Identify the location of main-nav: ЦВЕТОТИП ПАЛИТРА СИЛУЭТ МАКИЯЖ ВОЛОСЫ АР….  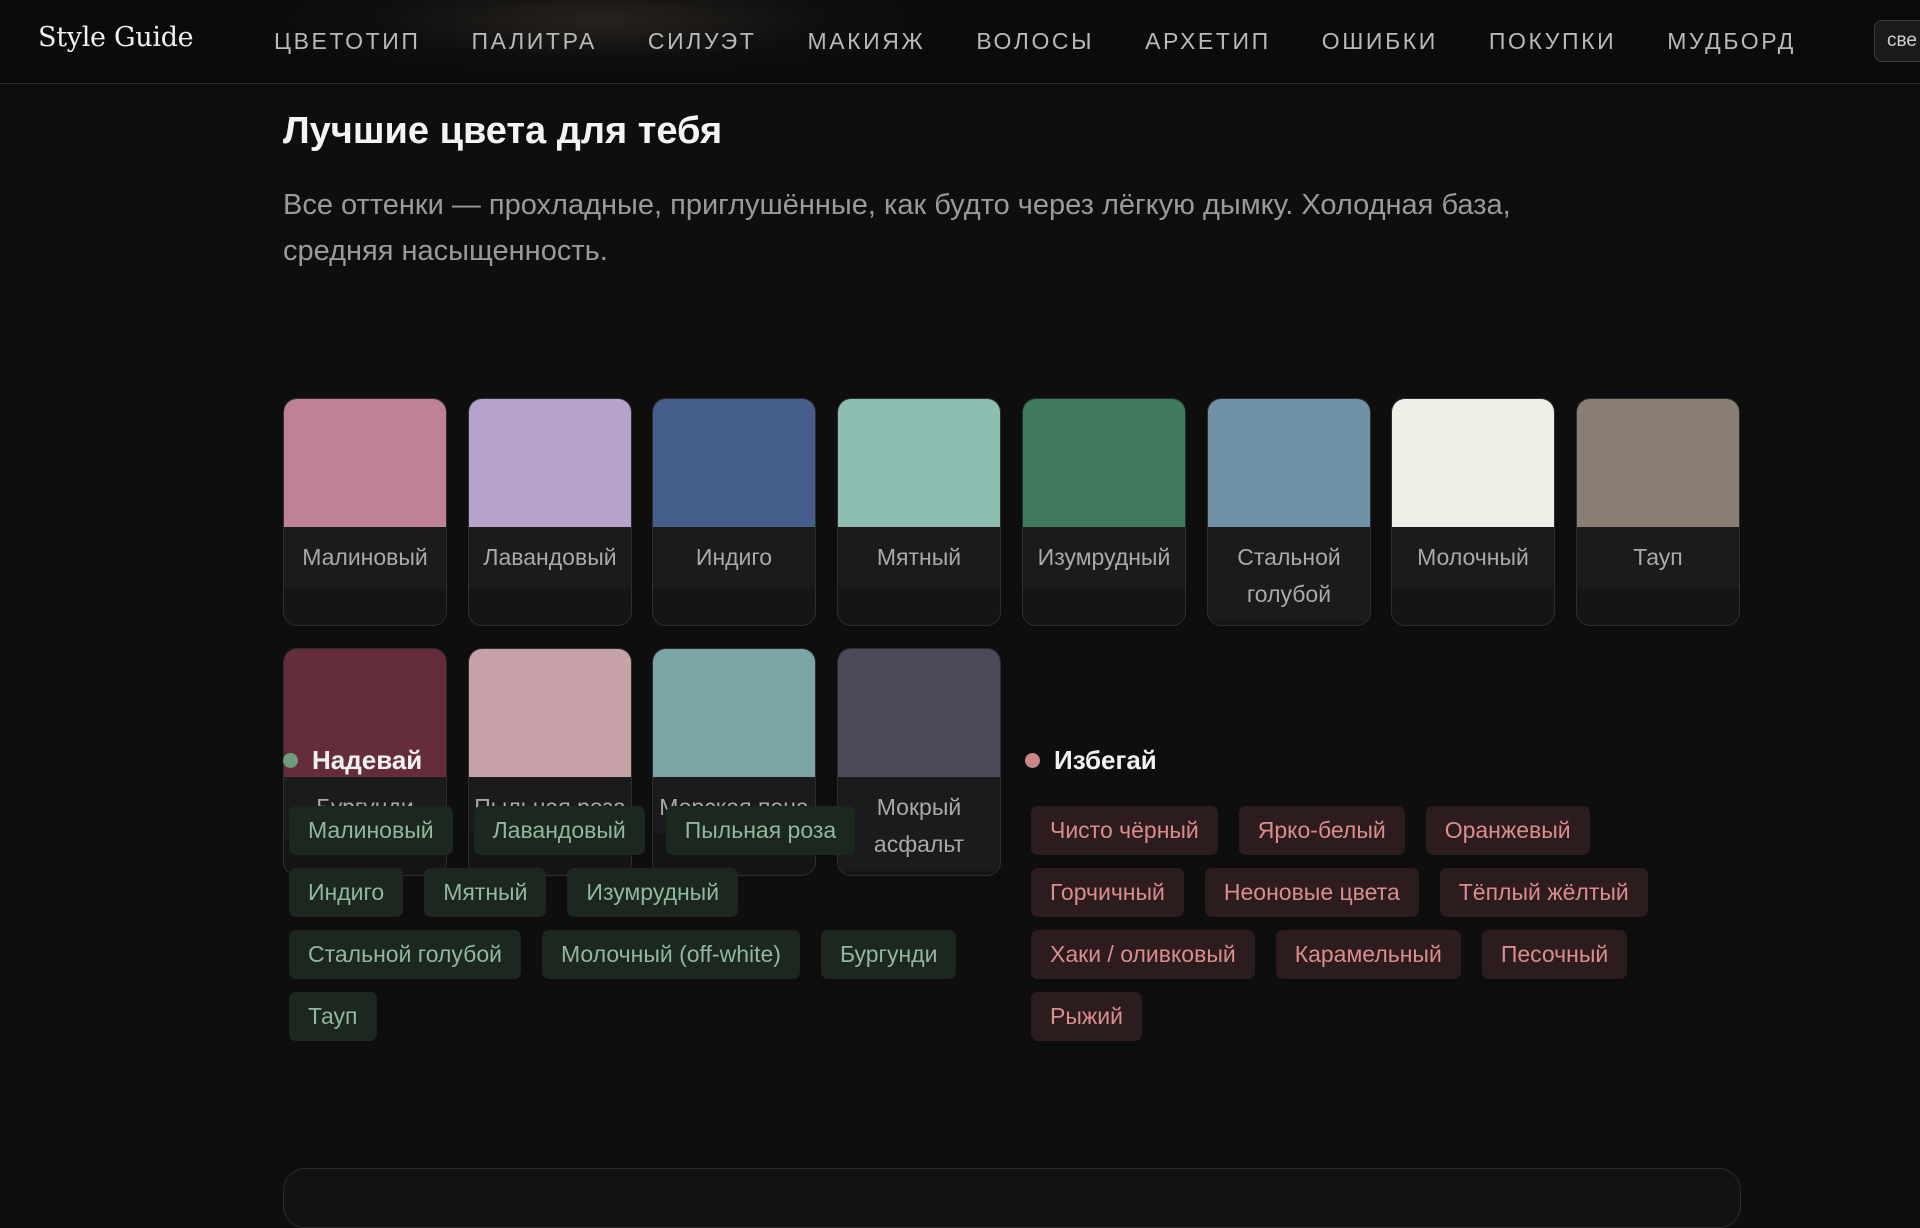
(1060, 41).